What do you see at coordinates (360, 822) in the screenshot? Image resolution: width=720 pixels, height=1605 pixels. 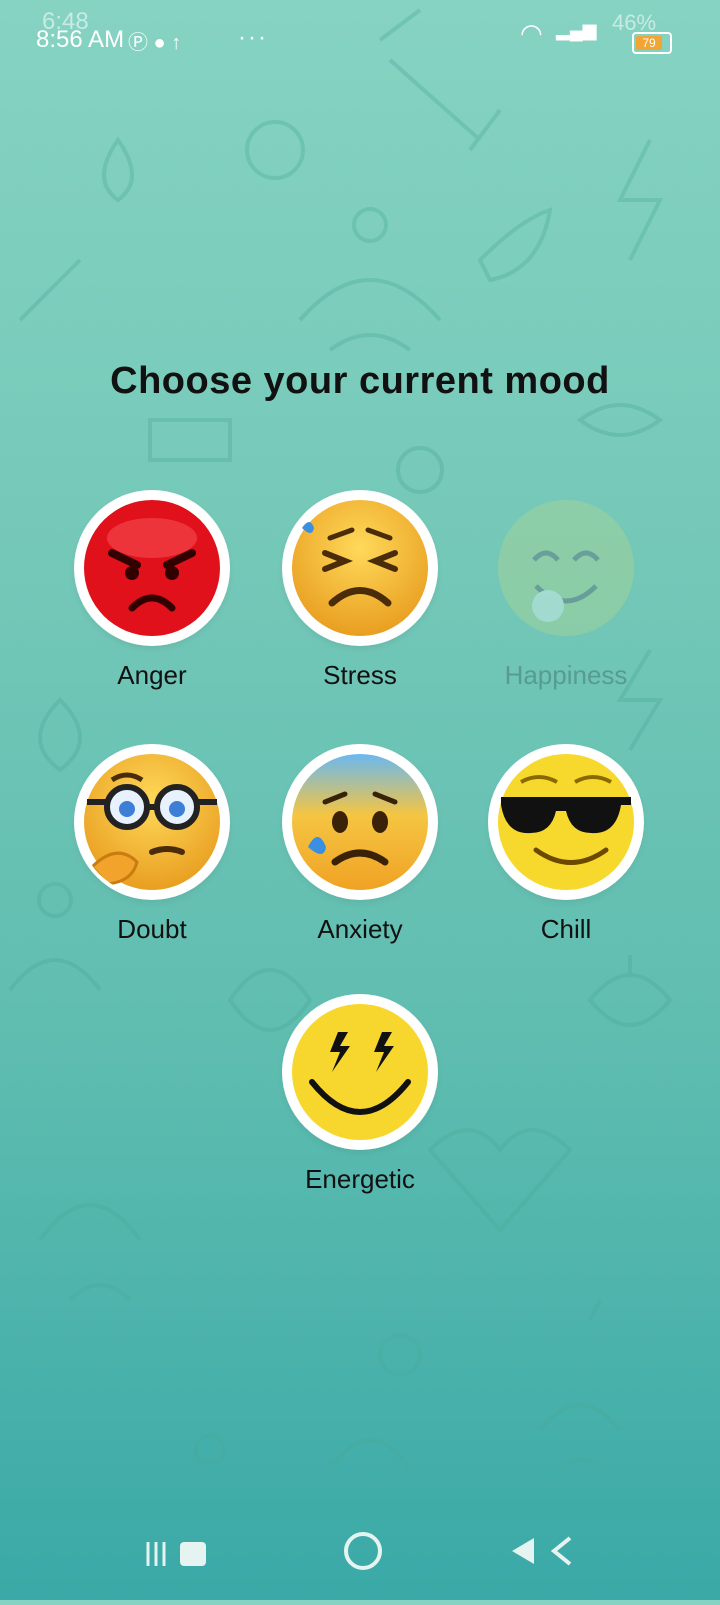 I see `anxious-face-icon` at bounding box center [360, 822].